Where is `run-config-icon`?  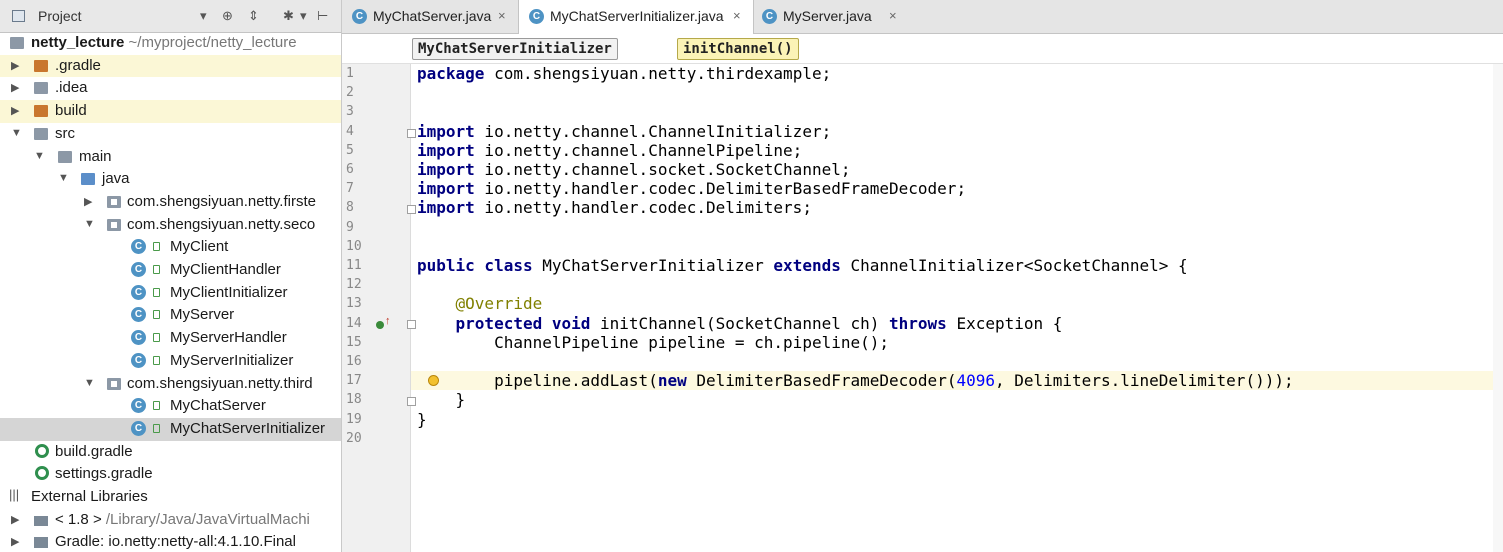
run-config-icon is located at coordinates (156, 247).